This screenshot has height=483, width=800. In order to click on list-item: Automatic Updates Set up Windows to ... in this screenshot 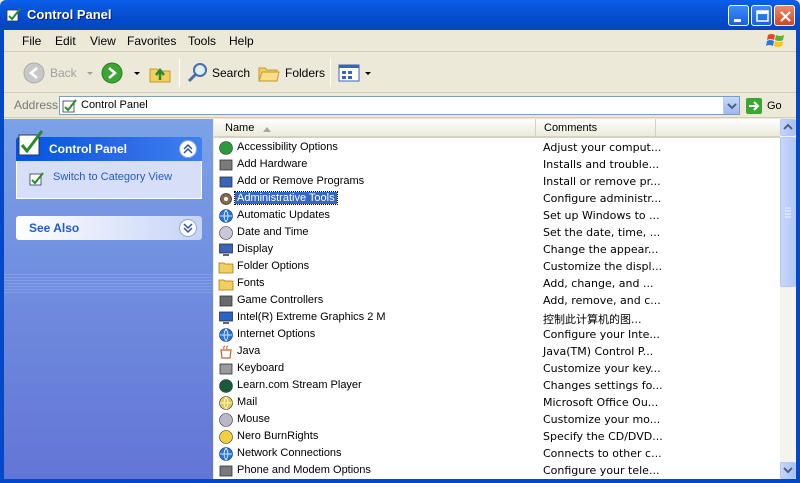, I will do `click(497, 216)`.